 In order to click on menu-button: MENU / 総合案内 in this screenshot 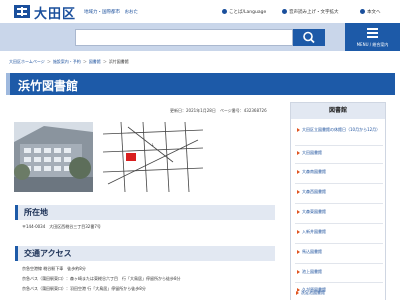, I will do `click(372, 37)`.